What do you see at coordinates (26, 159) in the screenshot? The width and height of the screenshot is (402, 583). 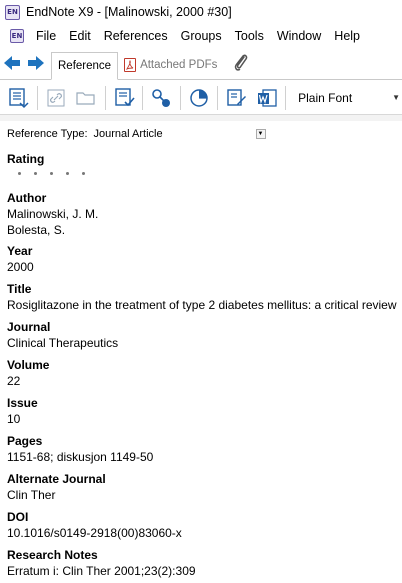 I see `rating-label: Rating` at bounding box center [26, 159].